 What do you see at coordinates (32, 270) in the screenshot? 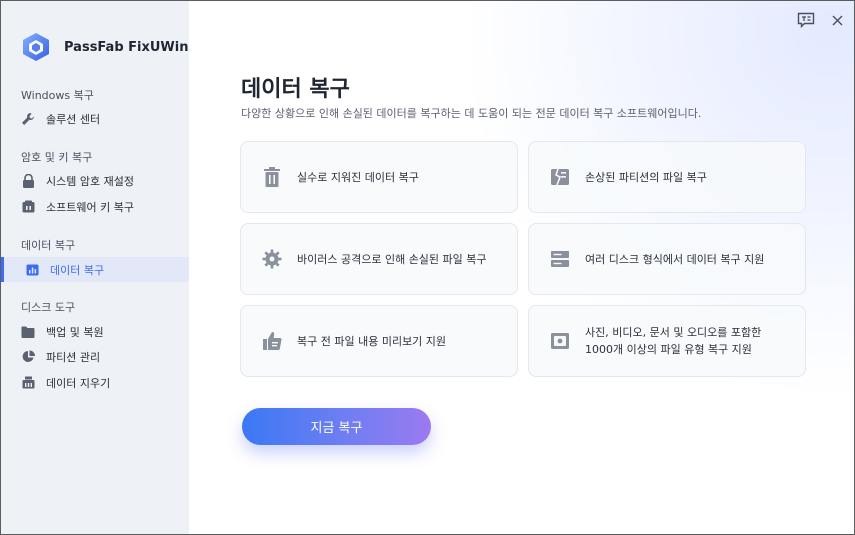
I see `bar-chart-icon` at bounding box center [32, 270].